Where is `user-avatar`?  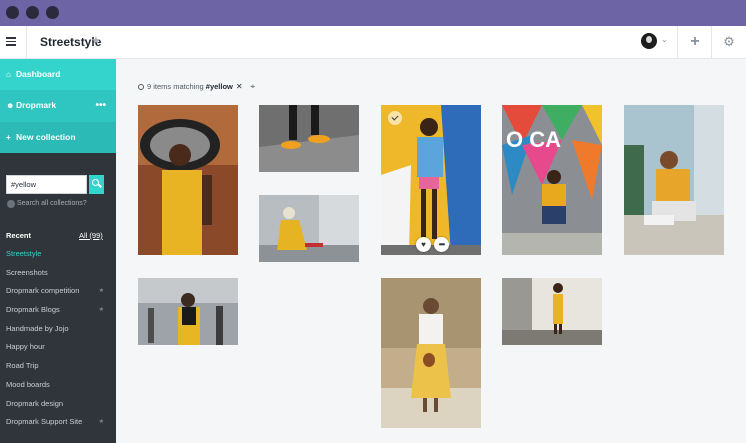
user-avatar is located at coordinates (649, 41).